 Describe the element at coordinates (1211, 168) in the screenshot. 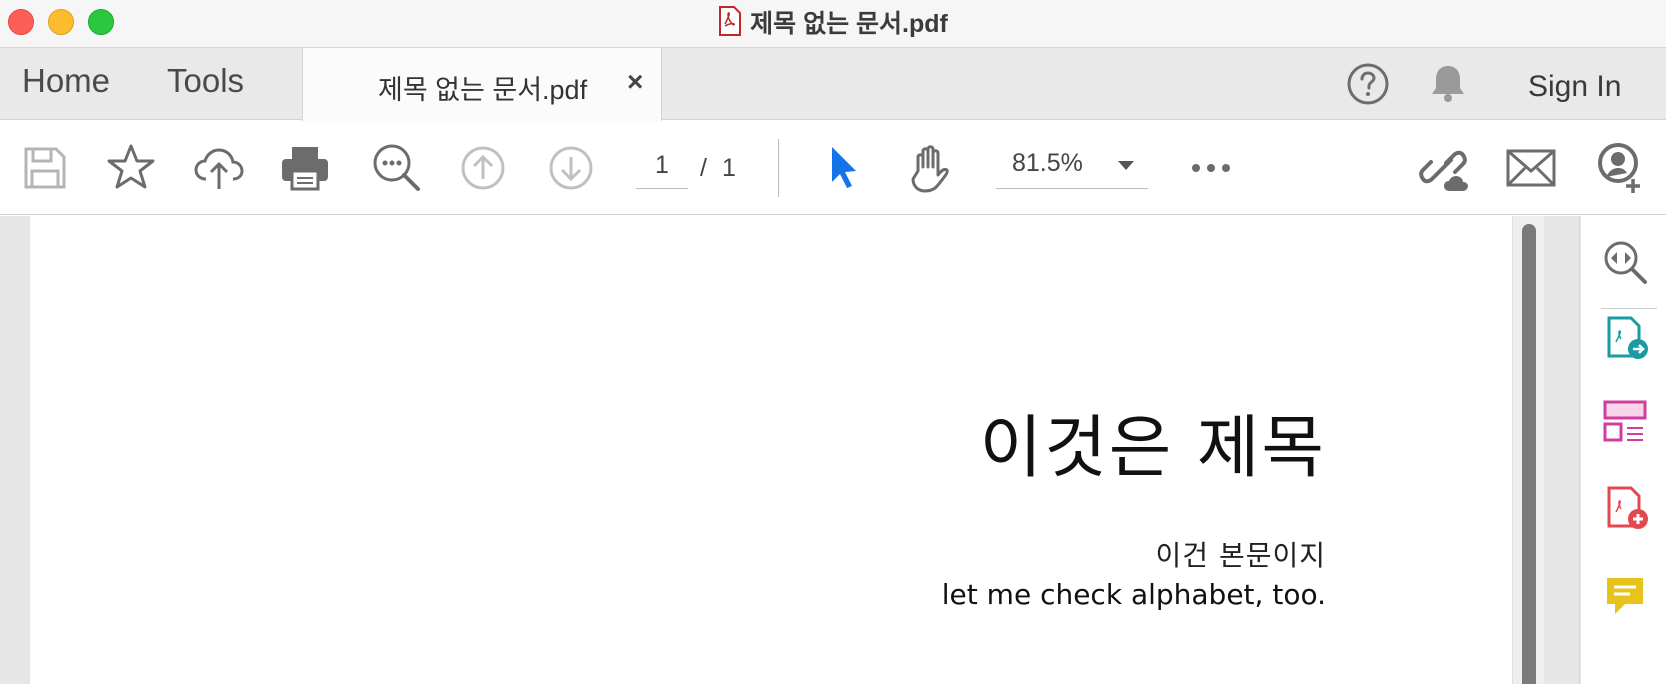

I see `more-icon` at that location.